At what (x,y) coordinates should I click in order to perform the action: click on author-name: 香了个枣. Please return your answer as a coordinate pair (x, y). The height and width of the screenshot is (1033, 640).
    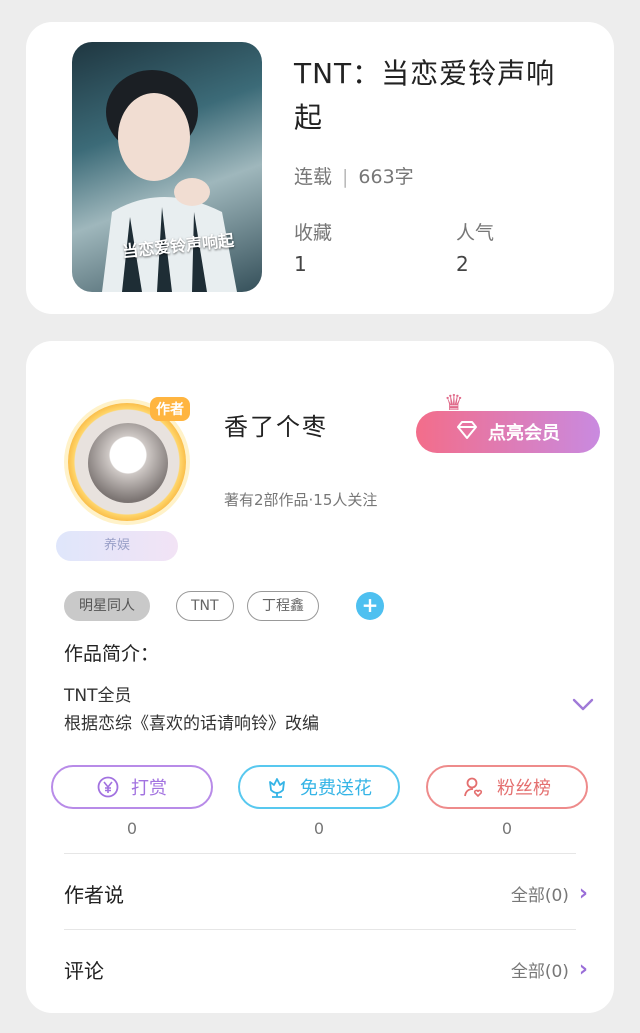
    Looking at the image, I should click on (276, 424).